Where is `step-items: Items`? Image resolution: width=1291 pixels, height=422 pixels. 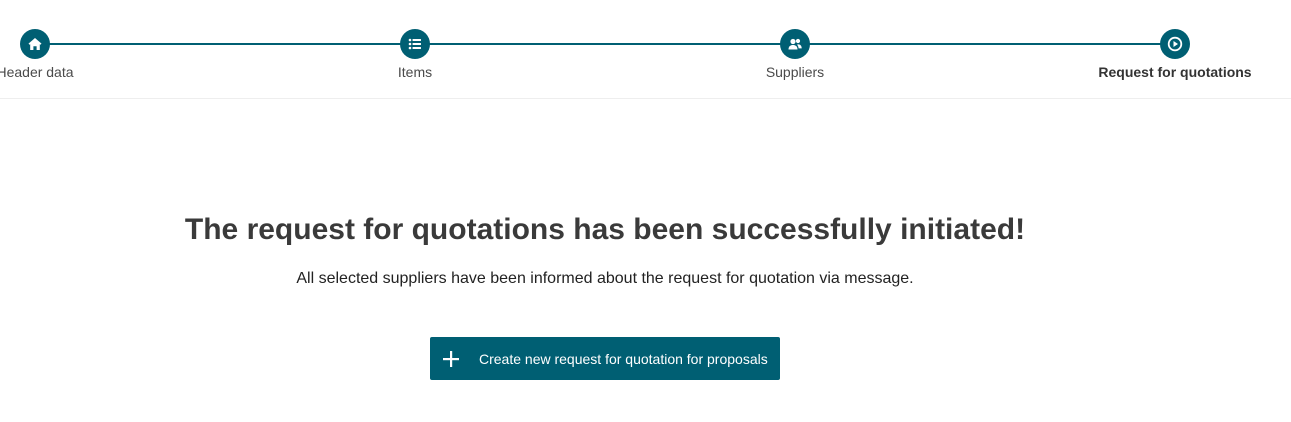 step-items: Items is located at coordinates (415, 54).